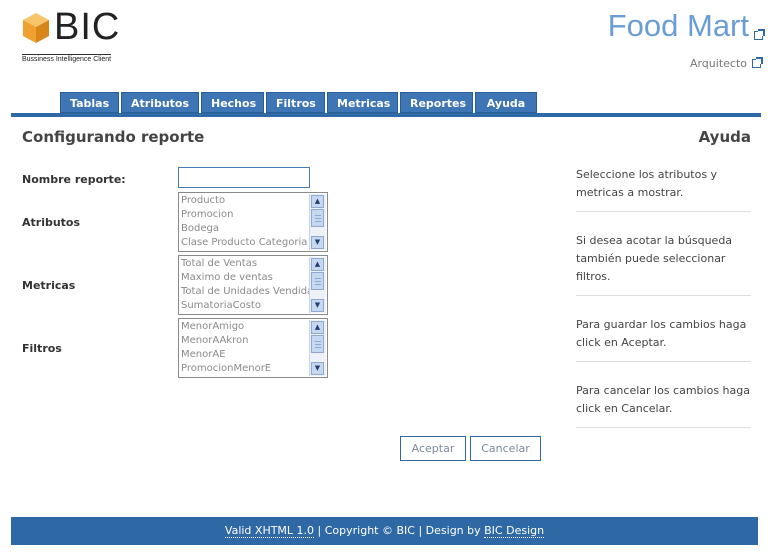 This screenshot has width=775, height=555. I want to click on cancelar-button: Cancelar, so click(505, 448).